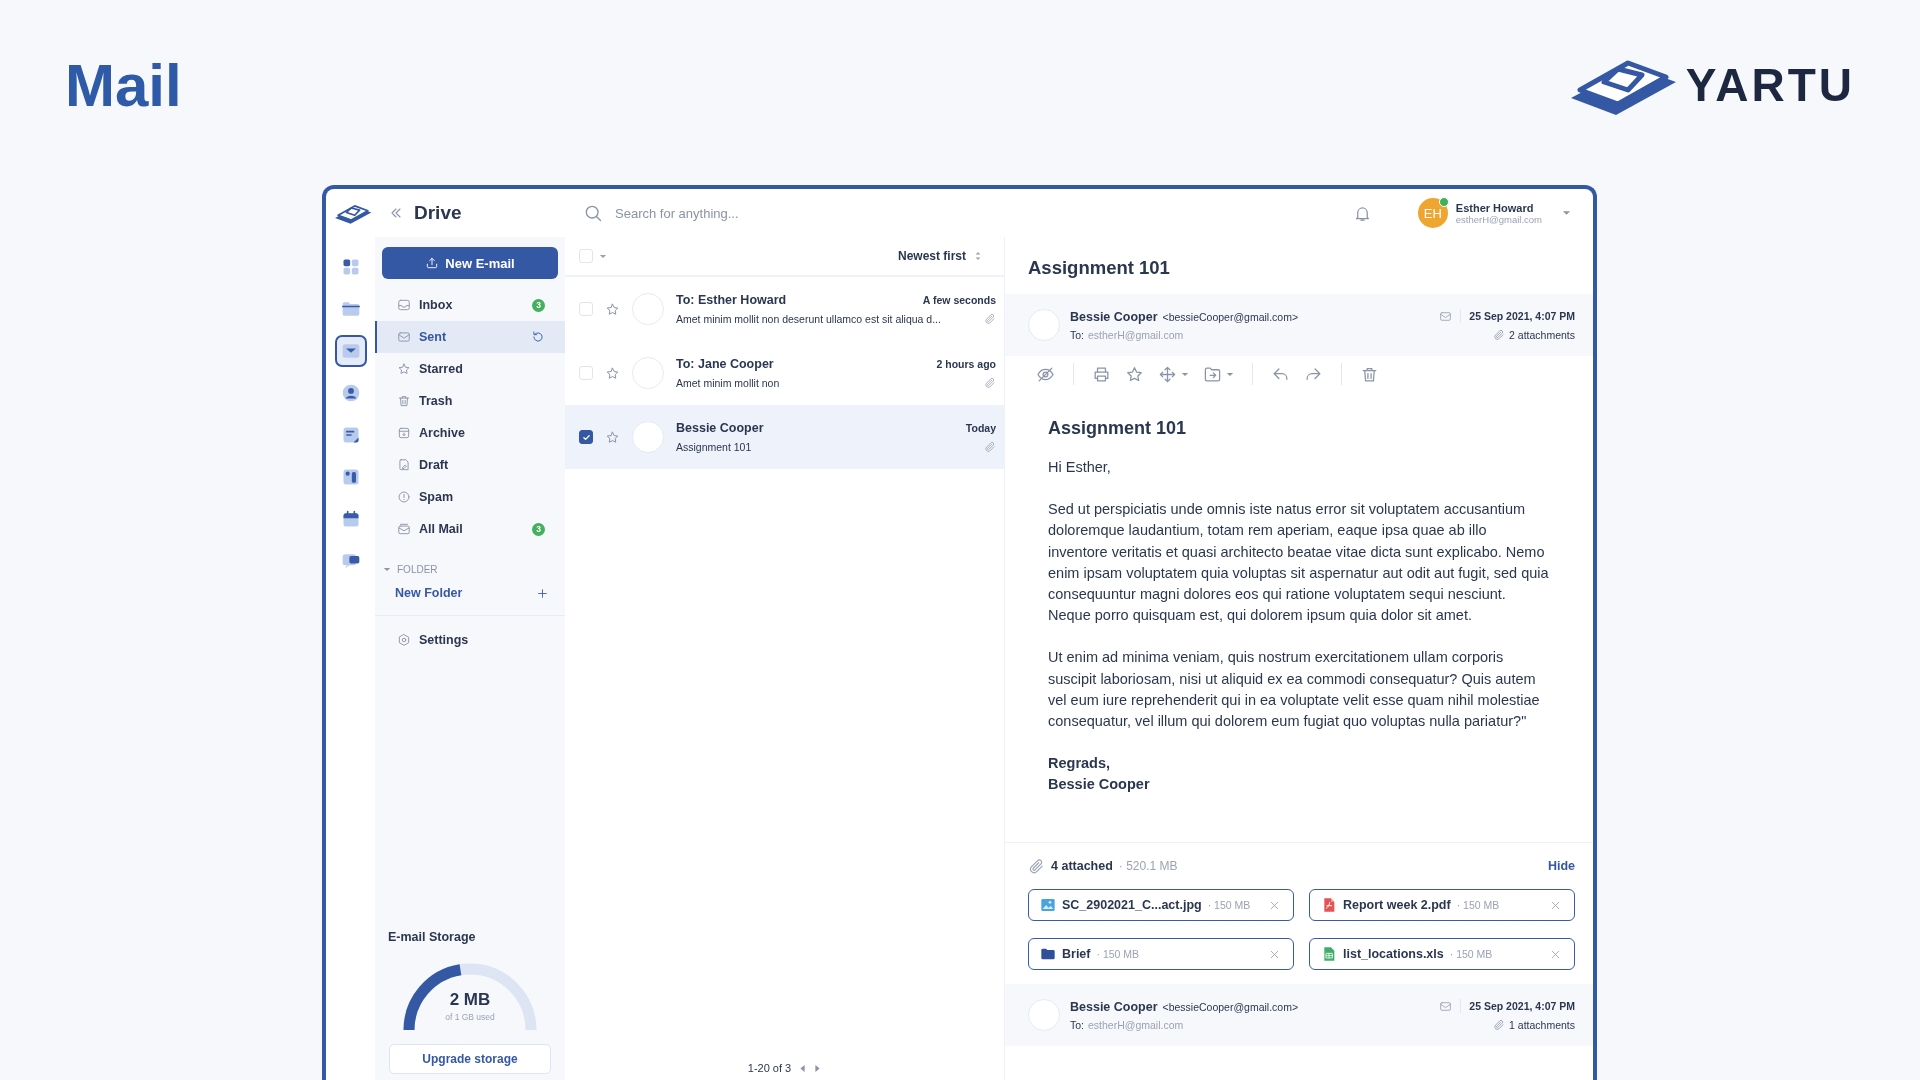  What do you see at coordinates (1132, 905) in the screenshot?
I see `file-name: SC_2902021_C...act.jpg` at bounding box center [1132, 905].